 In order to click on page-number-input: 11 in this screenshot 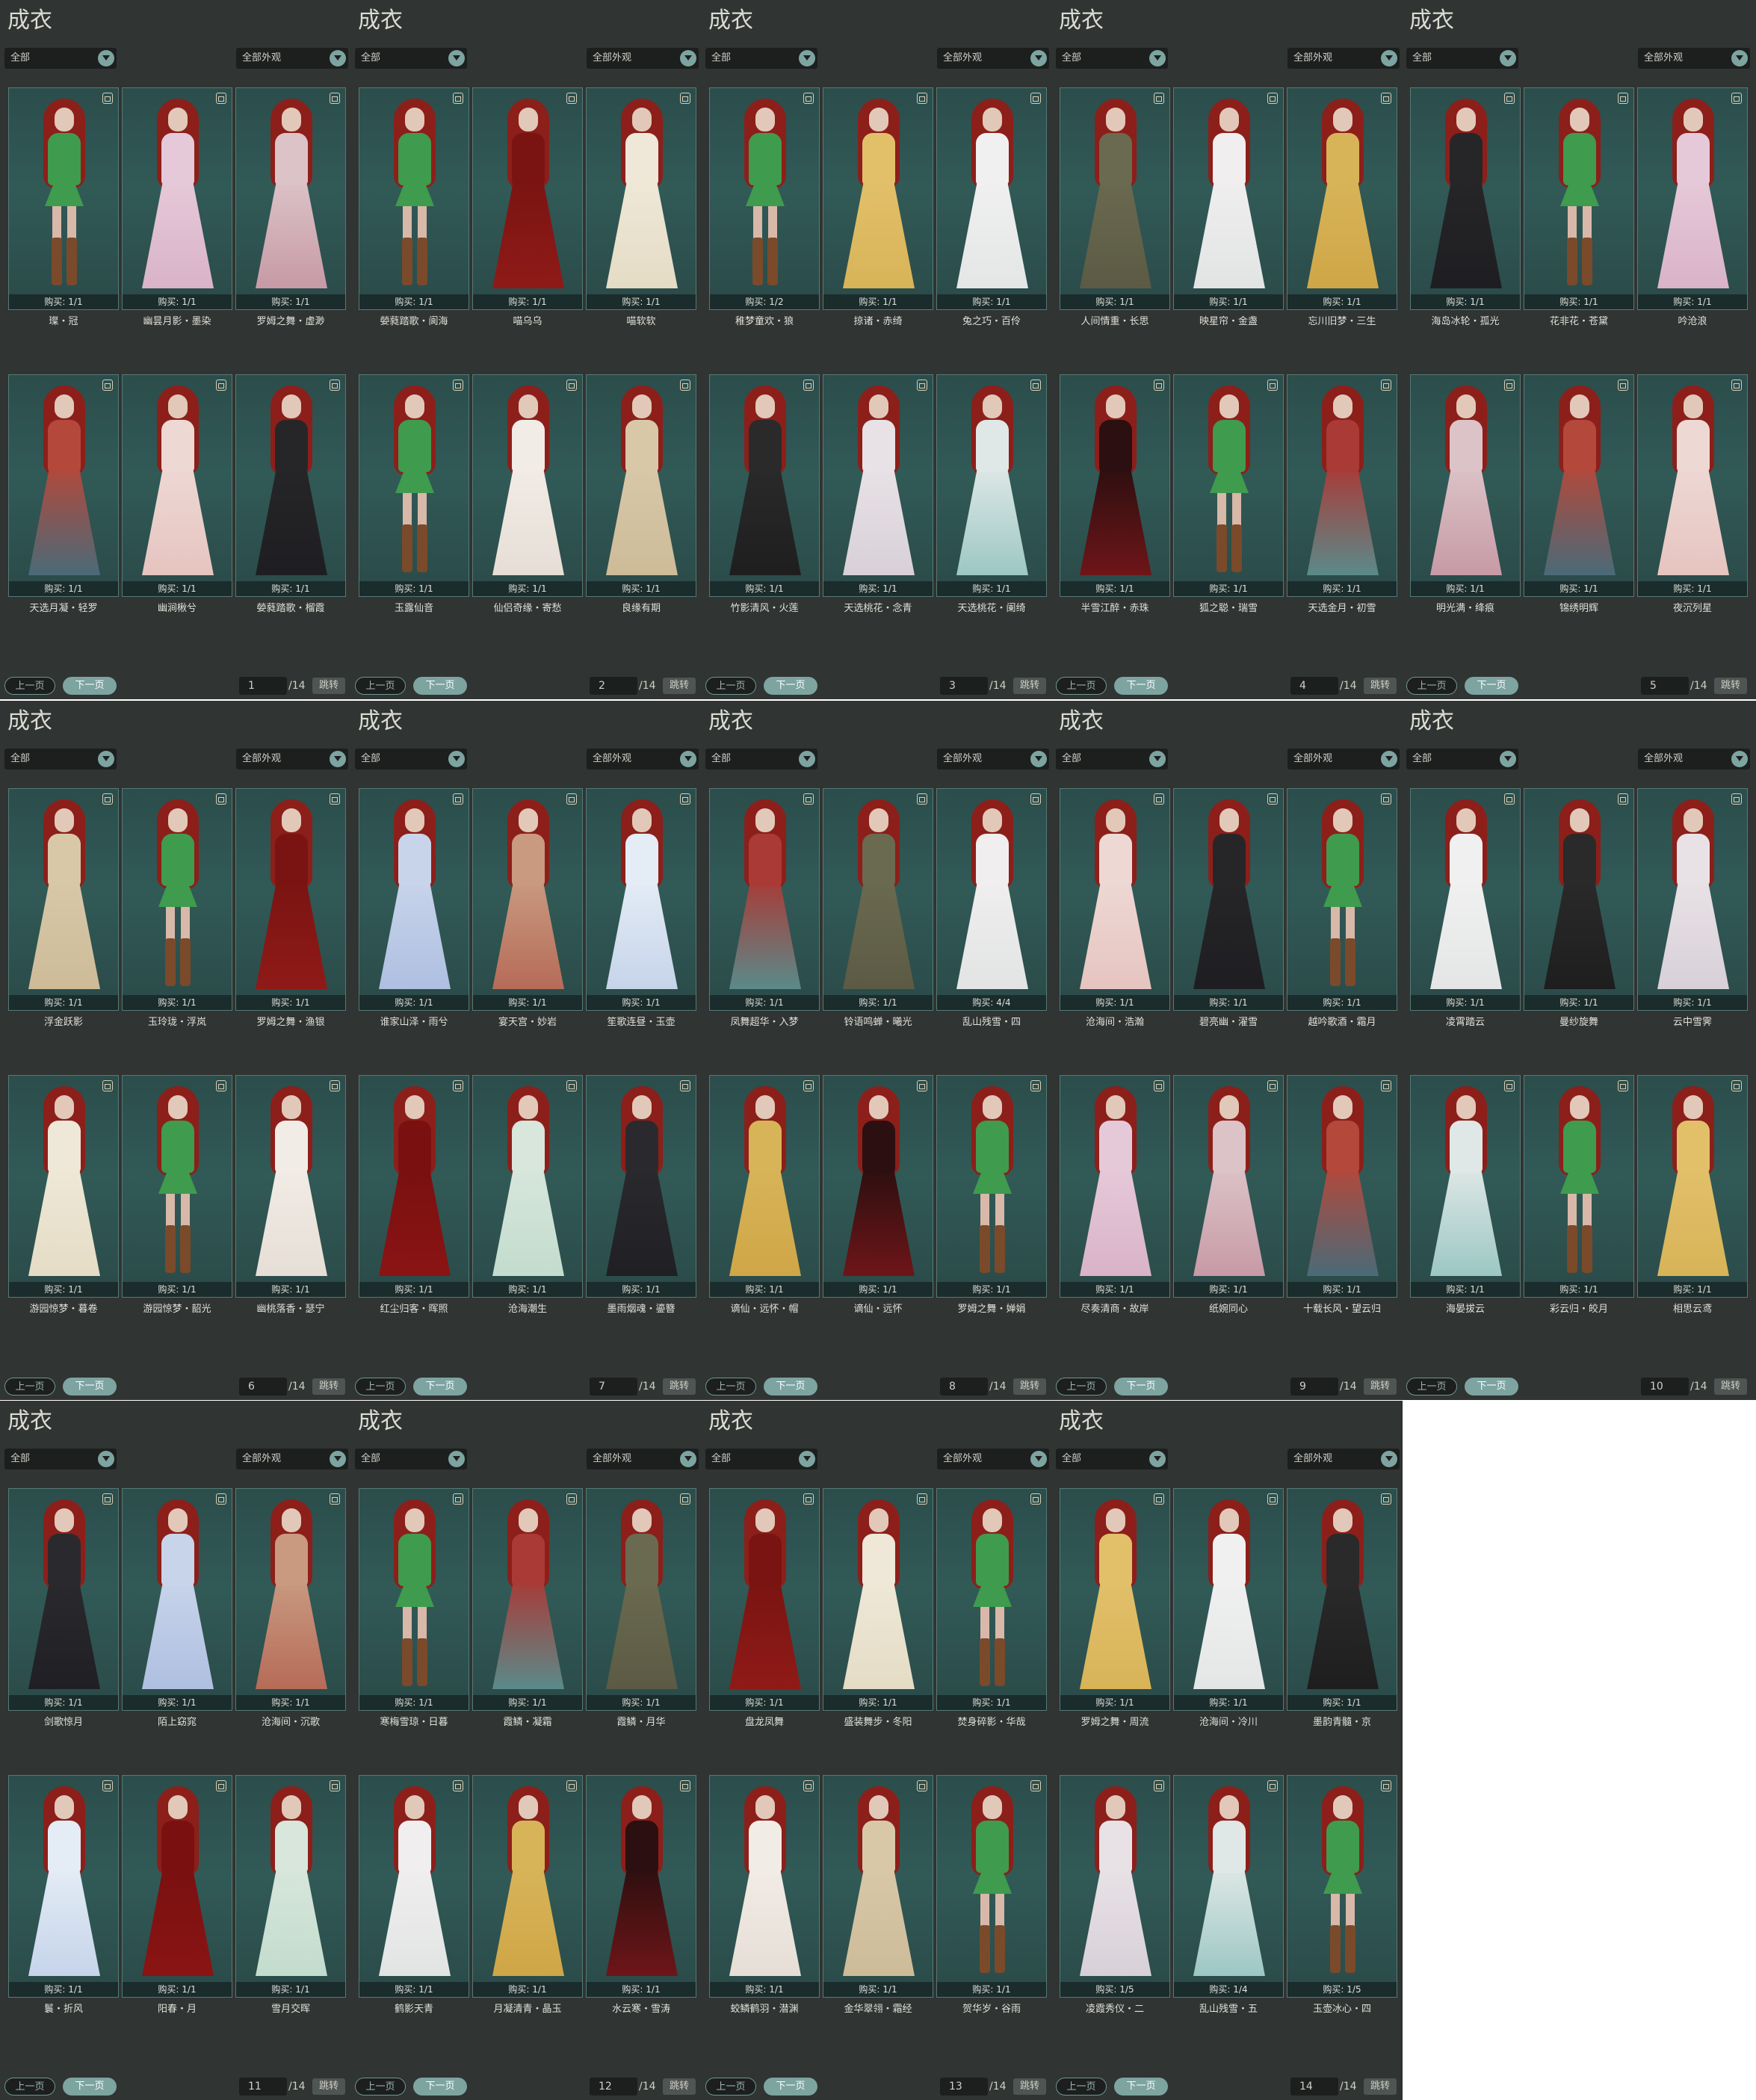, I will do `click(263, 2087)`.